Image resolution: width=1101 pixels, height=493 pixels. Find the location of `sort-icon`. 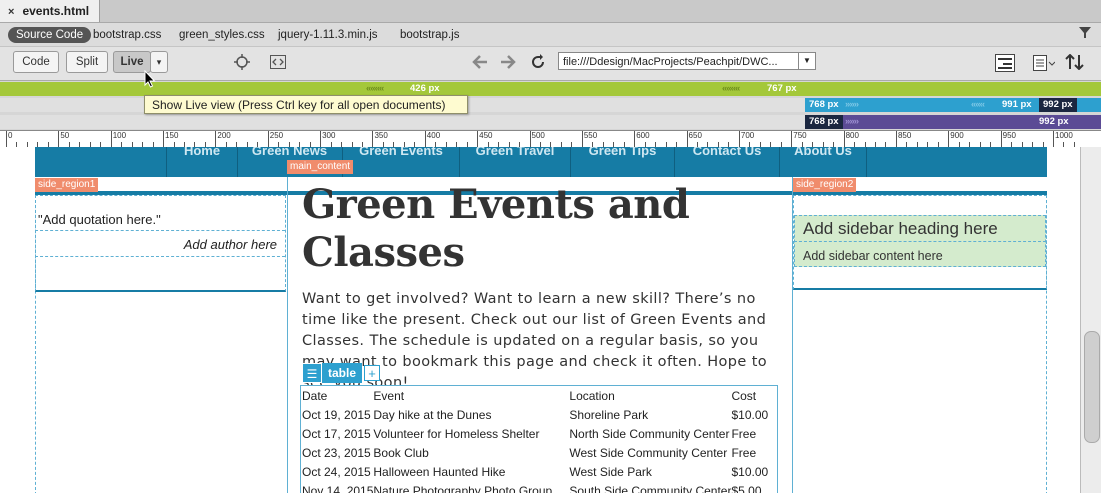

sort-icon is located at coordinates (1075, 63).